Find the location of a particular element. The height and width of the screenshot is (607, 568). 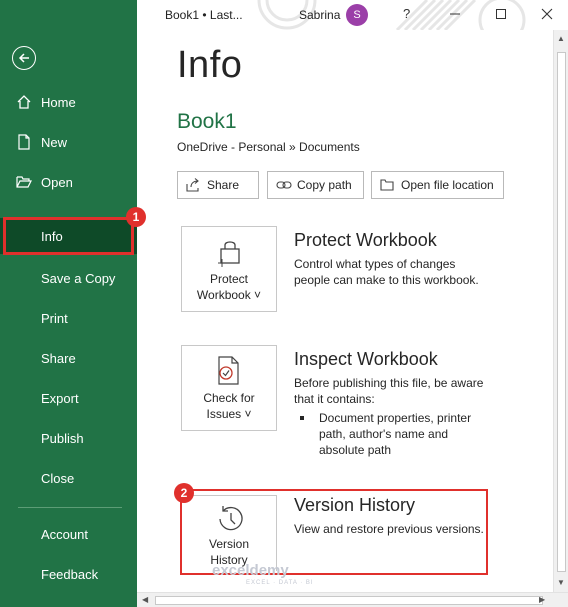

protect-workbook-title: Protect Workbook is located at coordinates (365, 240).